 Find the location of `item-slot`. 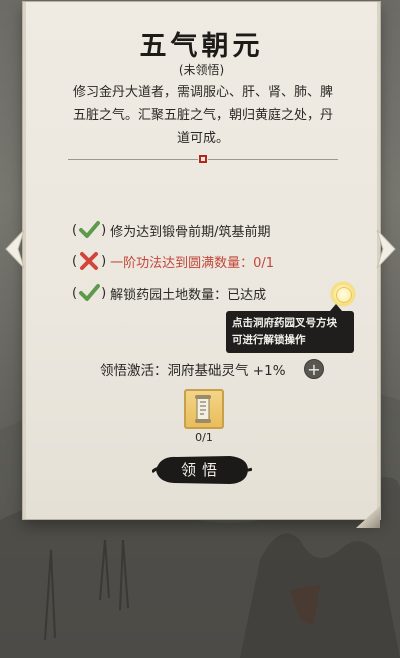

item-slot is located at coordinates (204, 409).